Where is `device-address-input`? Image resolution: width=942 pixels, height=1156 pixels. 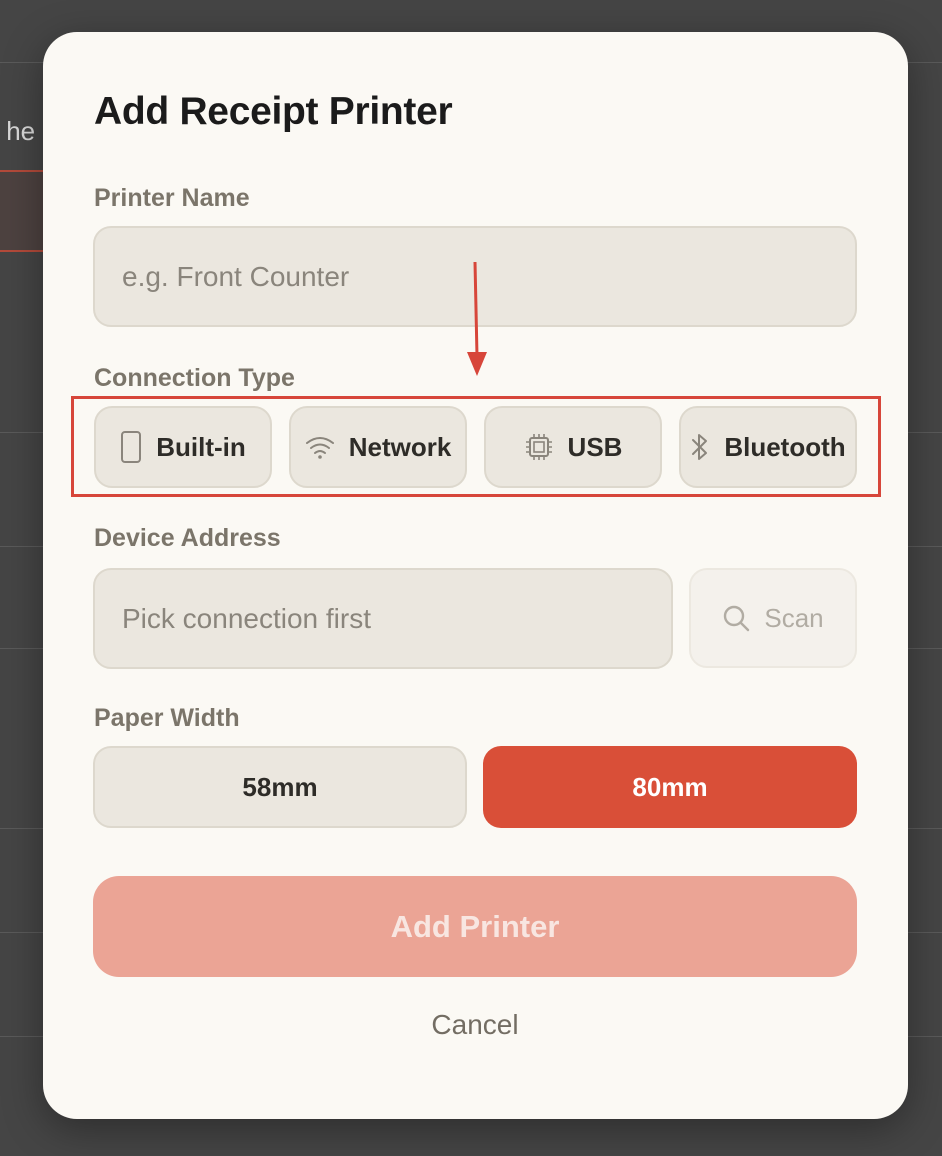
device-address-input is located at coordinates (383, 618).